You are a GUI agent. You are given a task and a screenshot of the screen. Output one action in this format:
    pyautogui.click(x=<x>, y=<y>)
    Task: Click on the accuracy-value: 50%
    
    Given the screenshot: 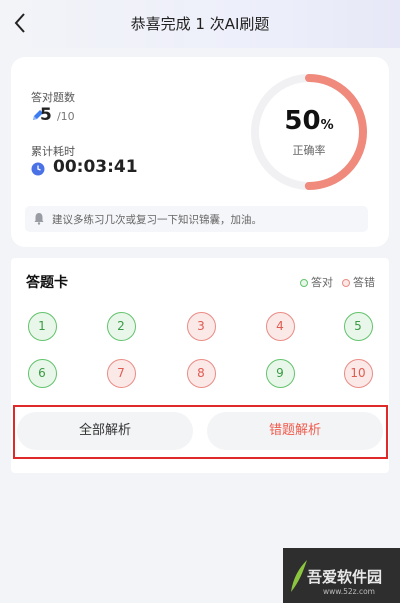 What is the action you would take?
    pyautogui.click(x=309, y=121)
    